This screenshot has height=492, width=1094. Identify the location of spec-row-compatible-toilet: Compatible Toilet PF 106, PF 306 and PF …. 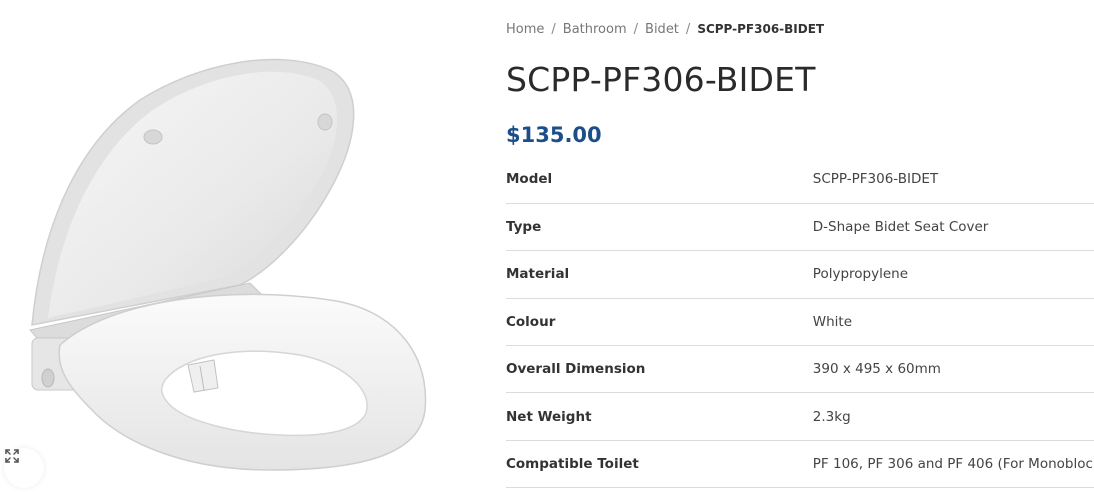
(800, 464).